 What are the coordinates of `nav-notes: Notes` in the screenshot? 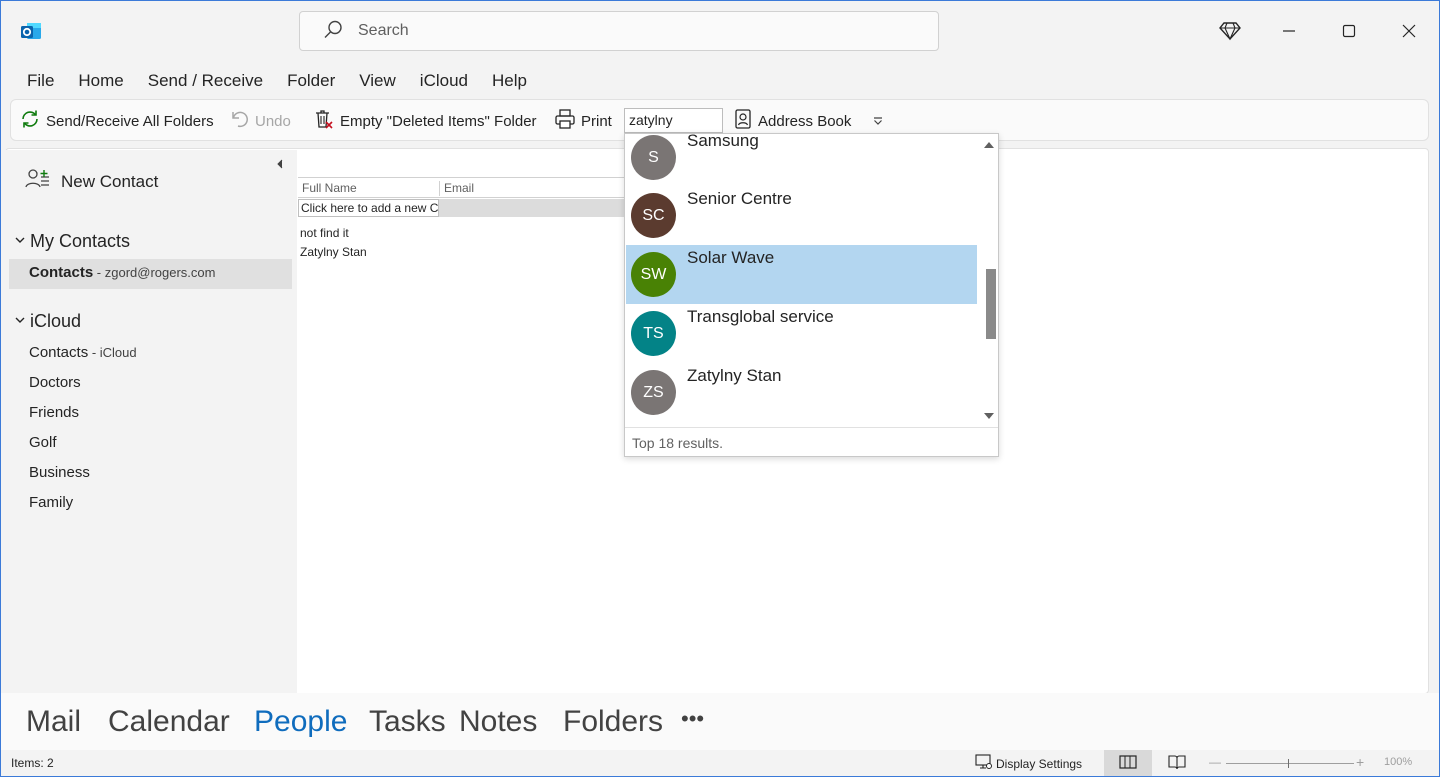 It's located at (498, 722).